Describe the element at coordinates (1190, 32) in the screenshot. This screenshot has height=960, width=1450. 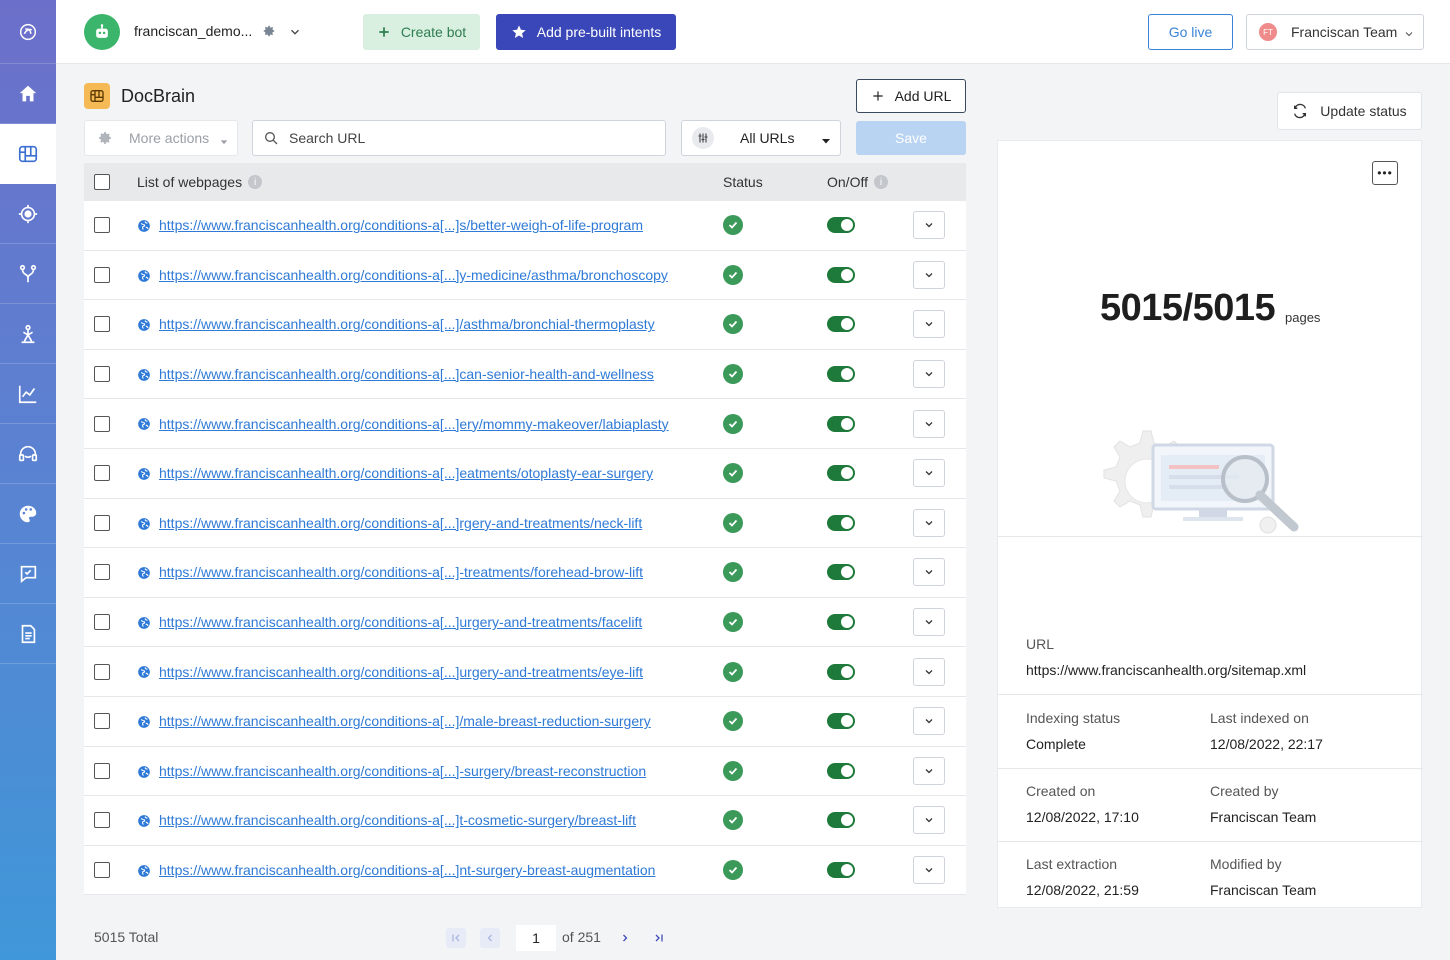
I see `go-live-button: Go live` at that location.